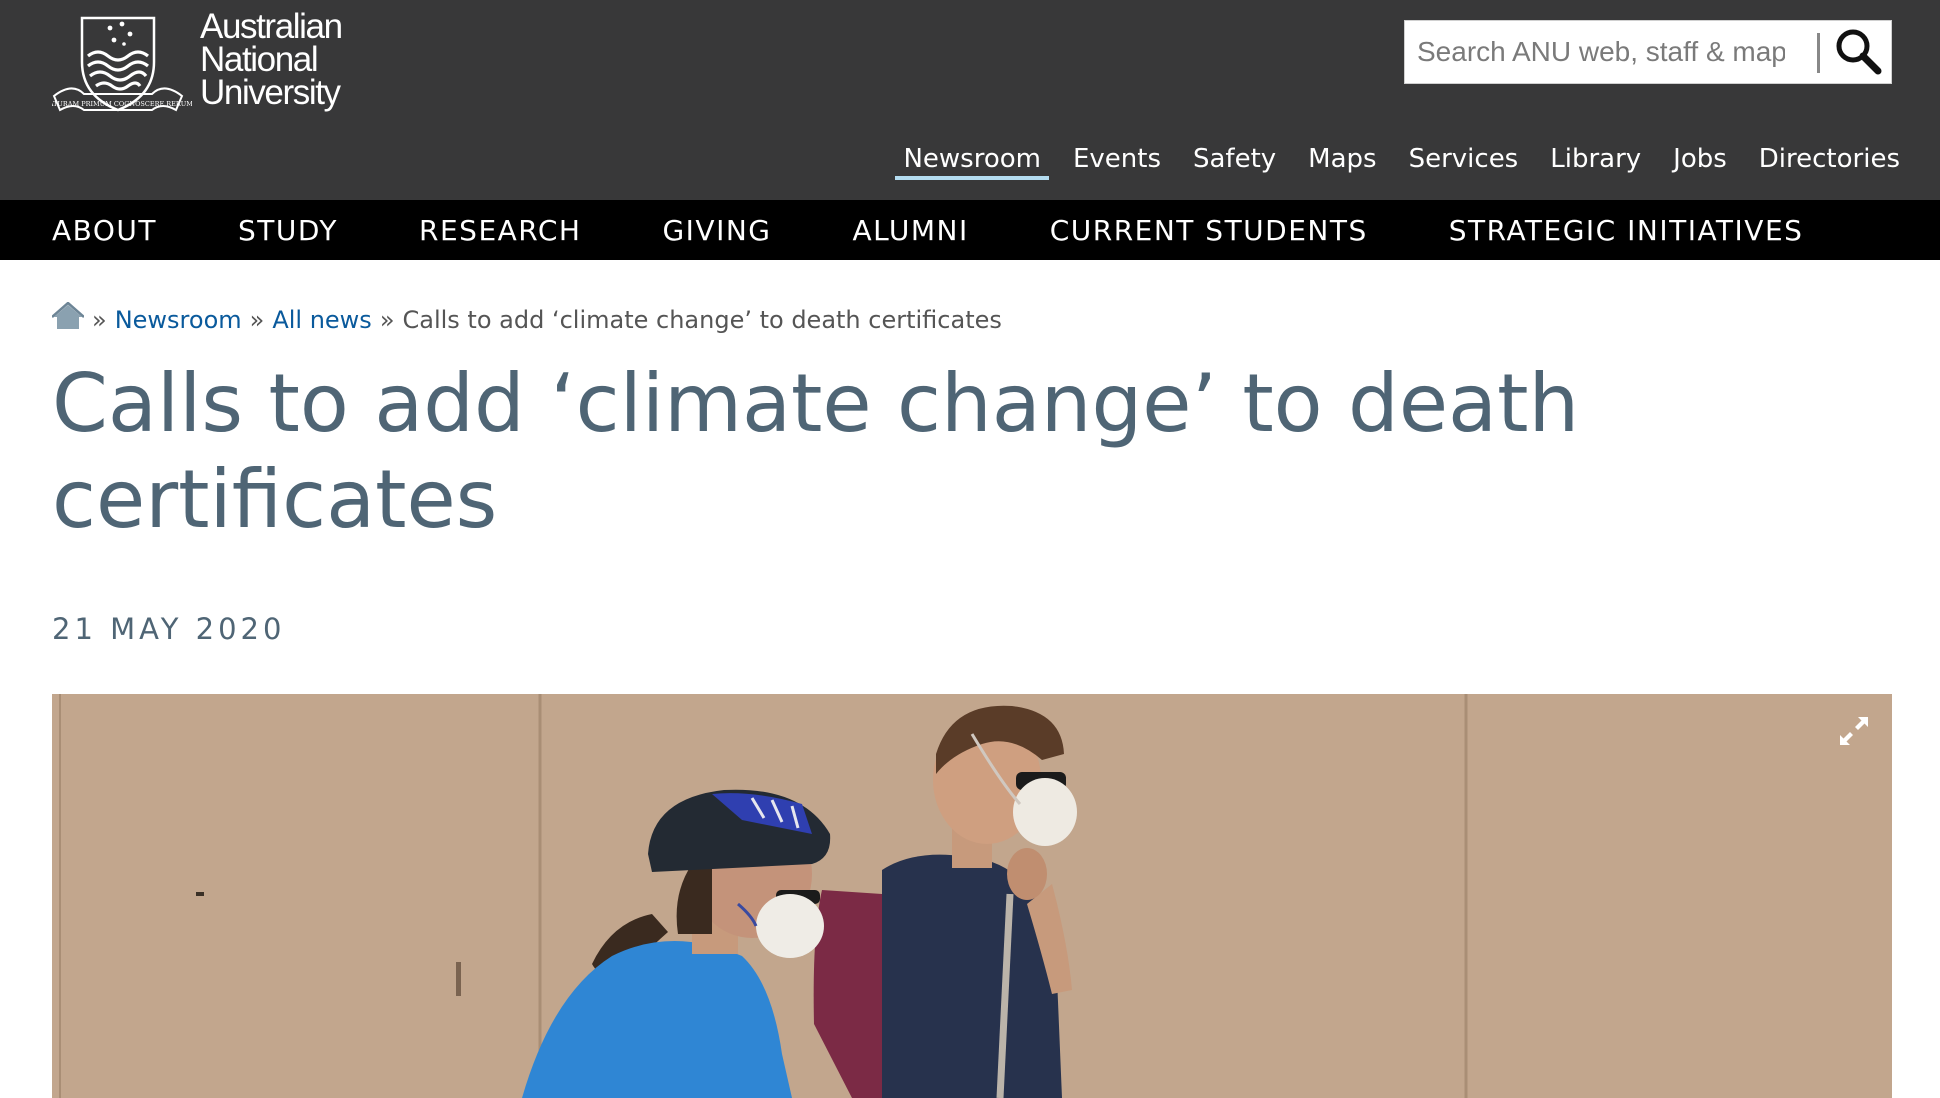 This screenshot has width=1940, height=1098. Describe the element at coordinates (716, 230) in the screenshot. I see `main-nav-giving: GIVING` at that location.